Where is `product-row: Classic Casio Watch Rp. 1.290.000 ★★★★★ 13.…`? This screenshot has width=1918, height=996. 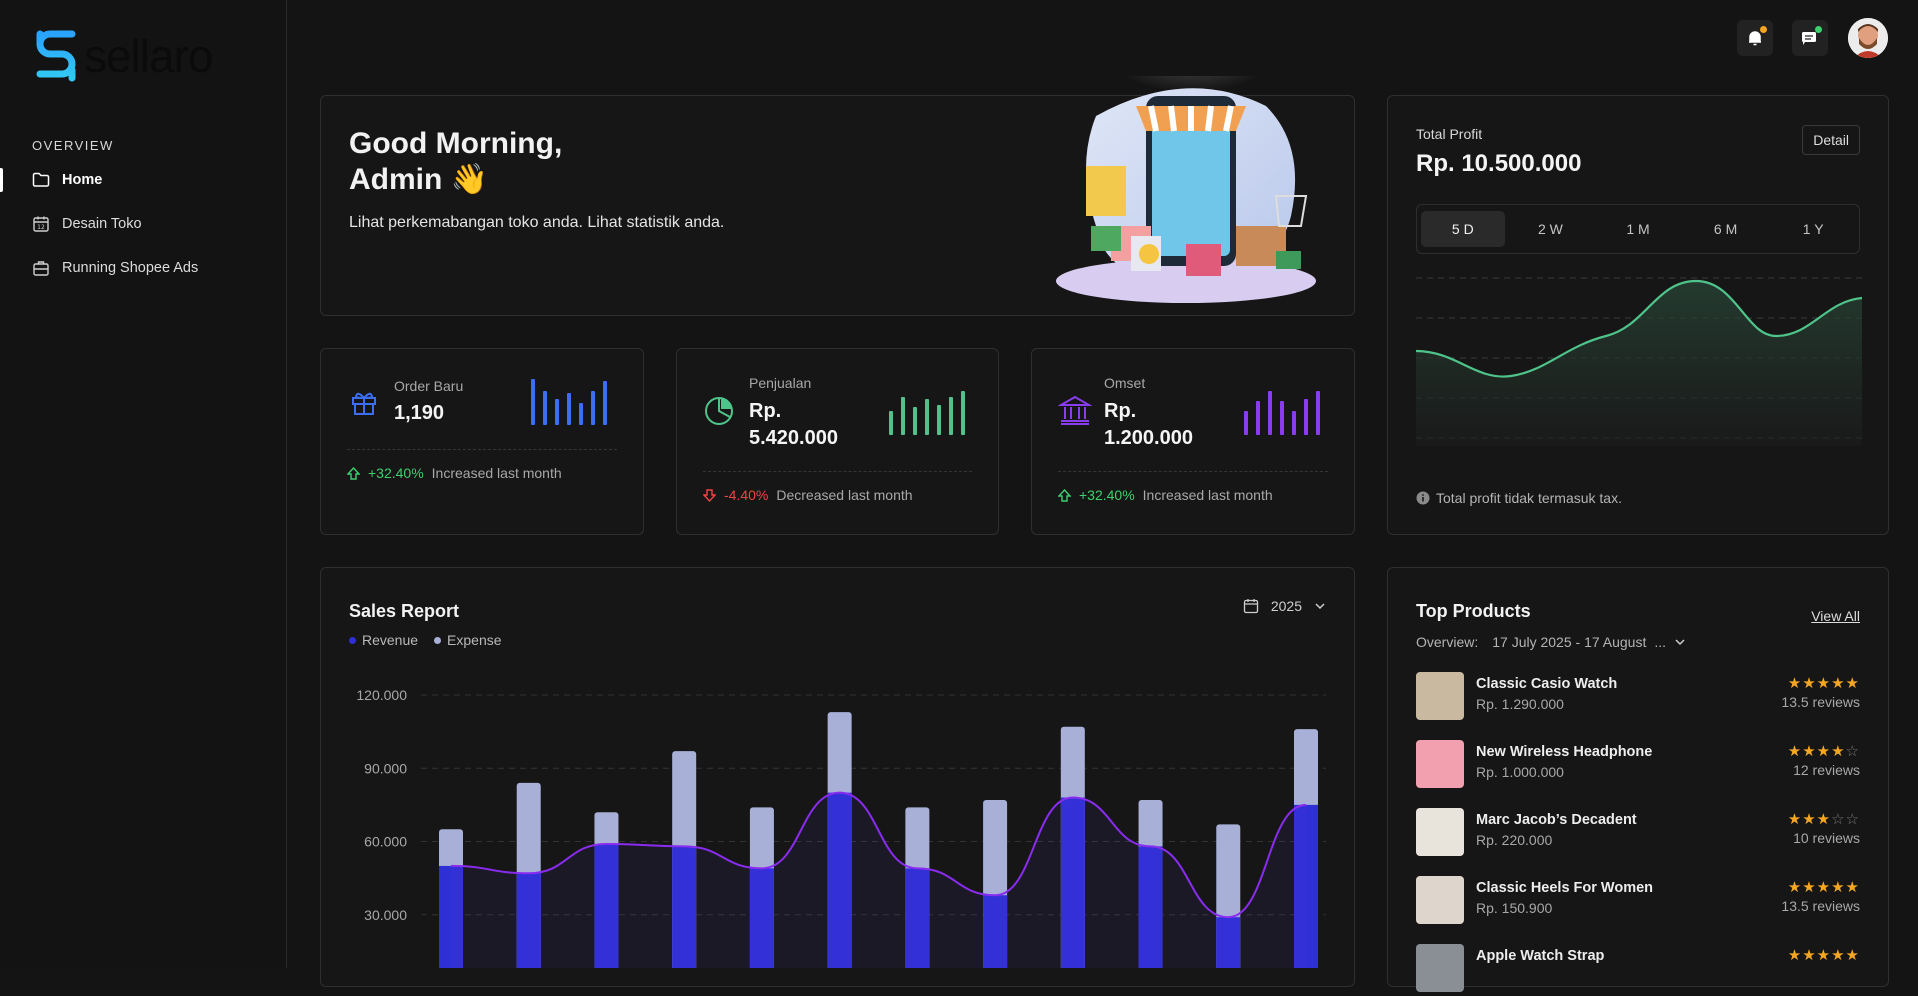
product-row: Classic Casio Watch Rp. 1.290.000 ★★★★★ 13.… is located at coordinates (1638, 698).